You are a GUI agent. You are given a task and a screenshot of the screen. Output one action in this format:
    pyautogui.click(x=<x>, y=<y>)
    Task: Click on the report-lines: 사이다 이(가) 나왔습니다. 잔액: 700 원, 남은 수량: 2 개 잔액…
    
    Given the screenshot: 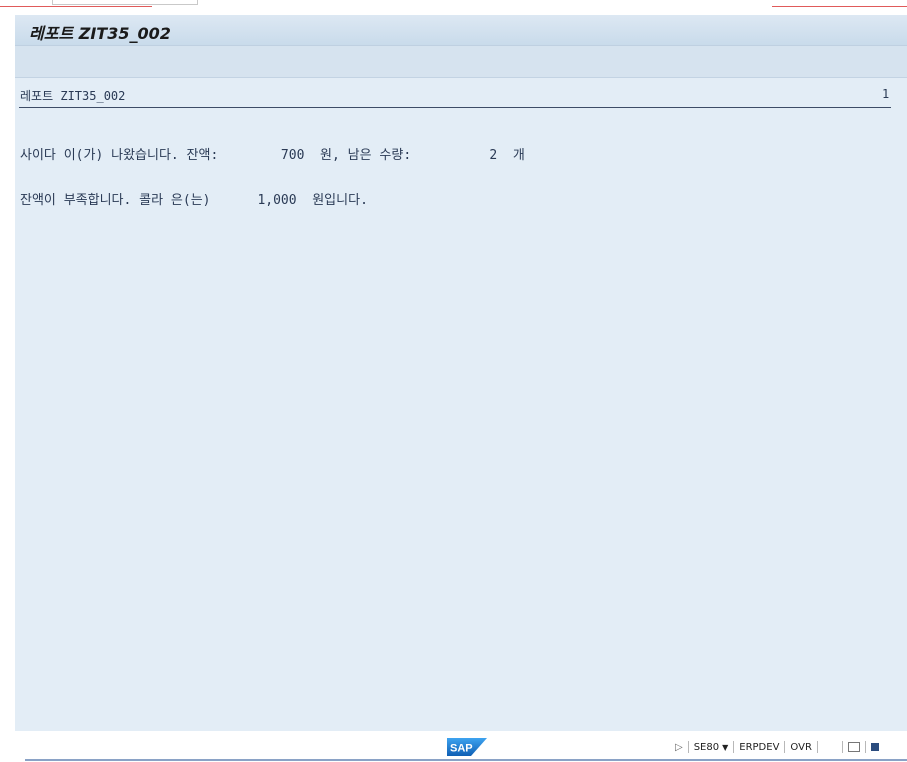 What is the action you would take?
    pyautogui.click(x=272, y=178)
    